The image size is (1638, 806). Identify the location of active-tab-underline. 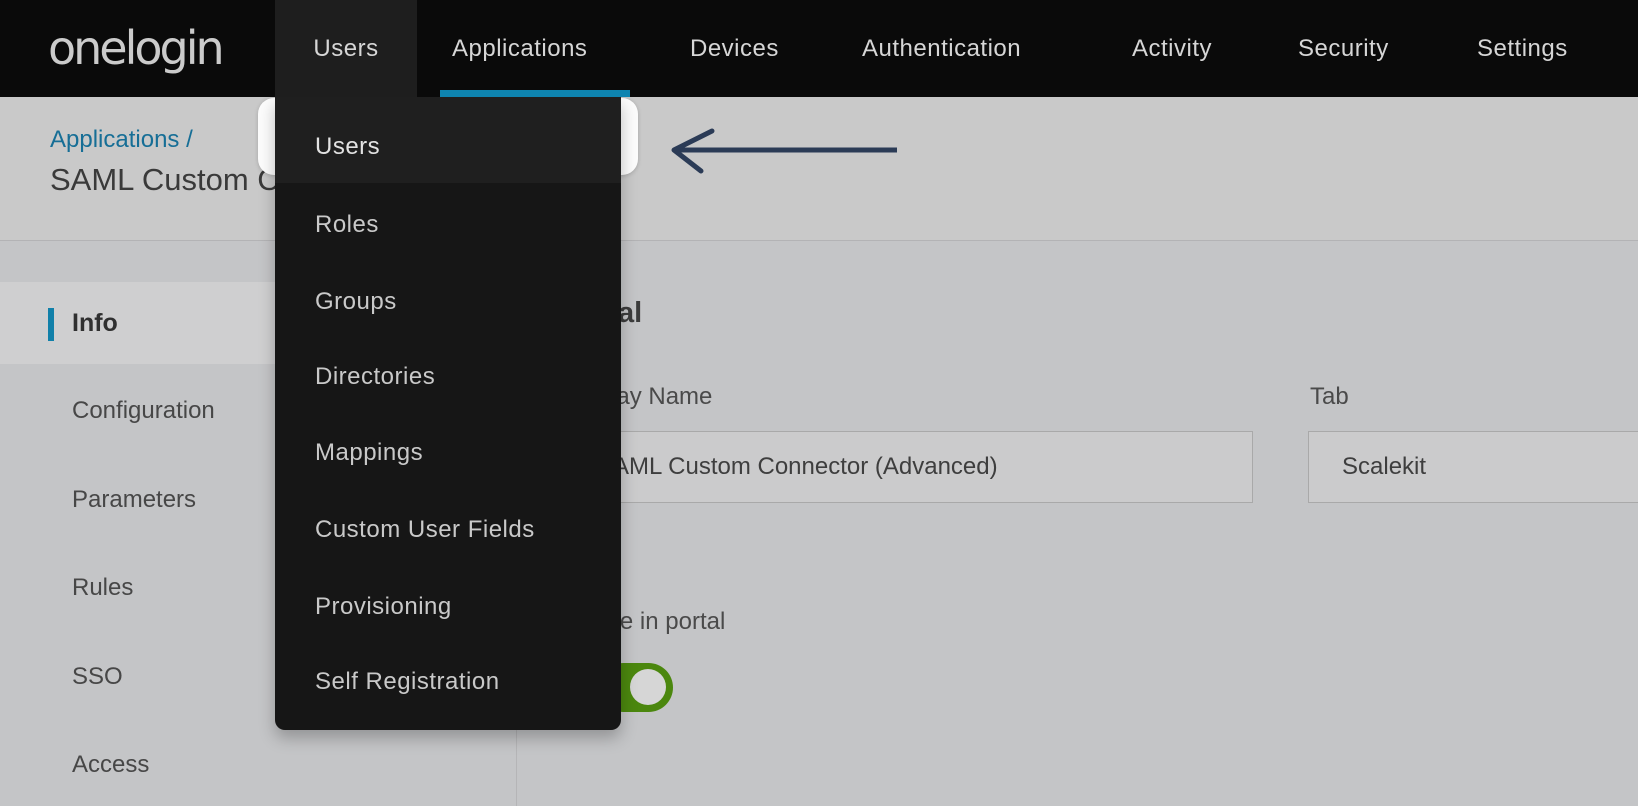
(535, 93).